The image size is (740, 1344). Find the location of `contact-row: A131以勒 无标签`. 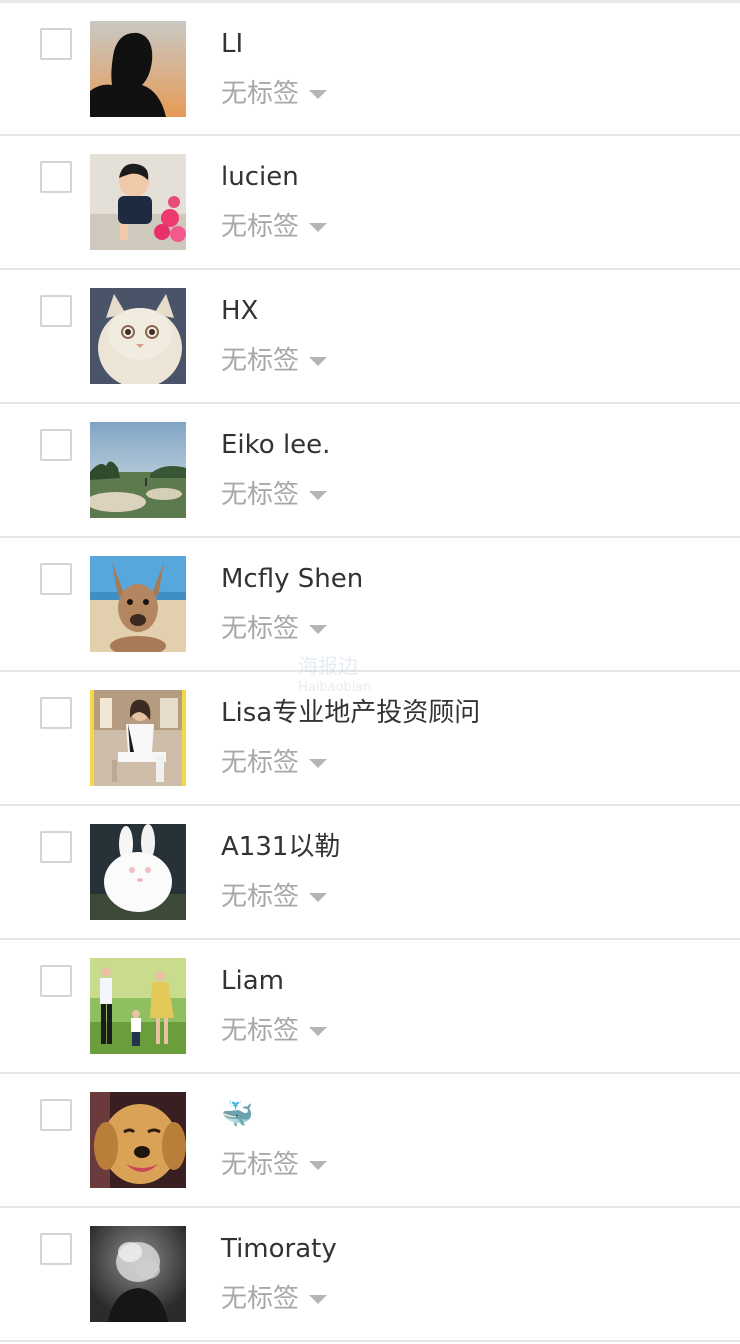

contact-row: A131以勒 无标签 is located at coordinates (370, 873).